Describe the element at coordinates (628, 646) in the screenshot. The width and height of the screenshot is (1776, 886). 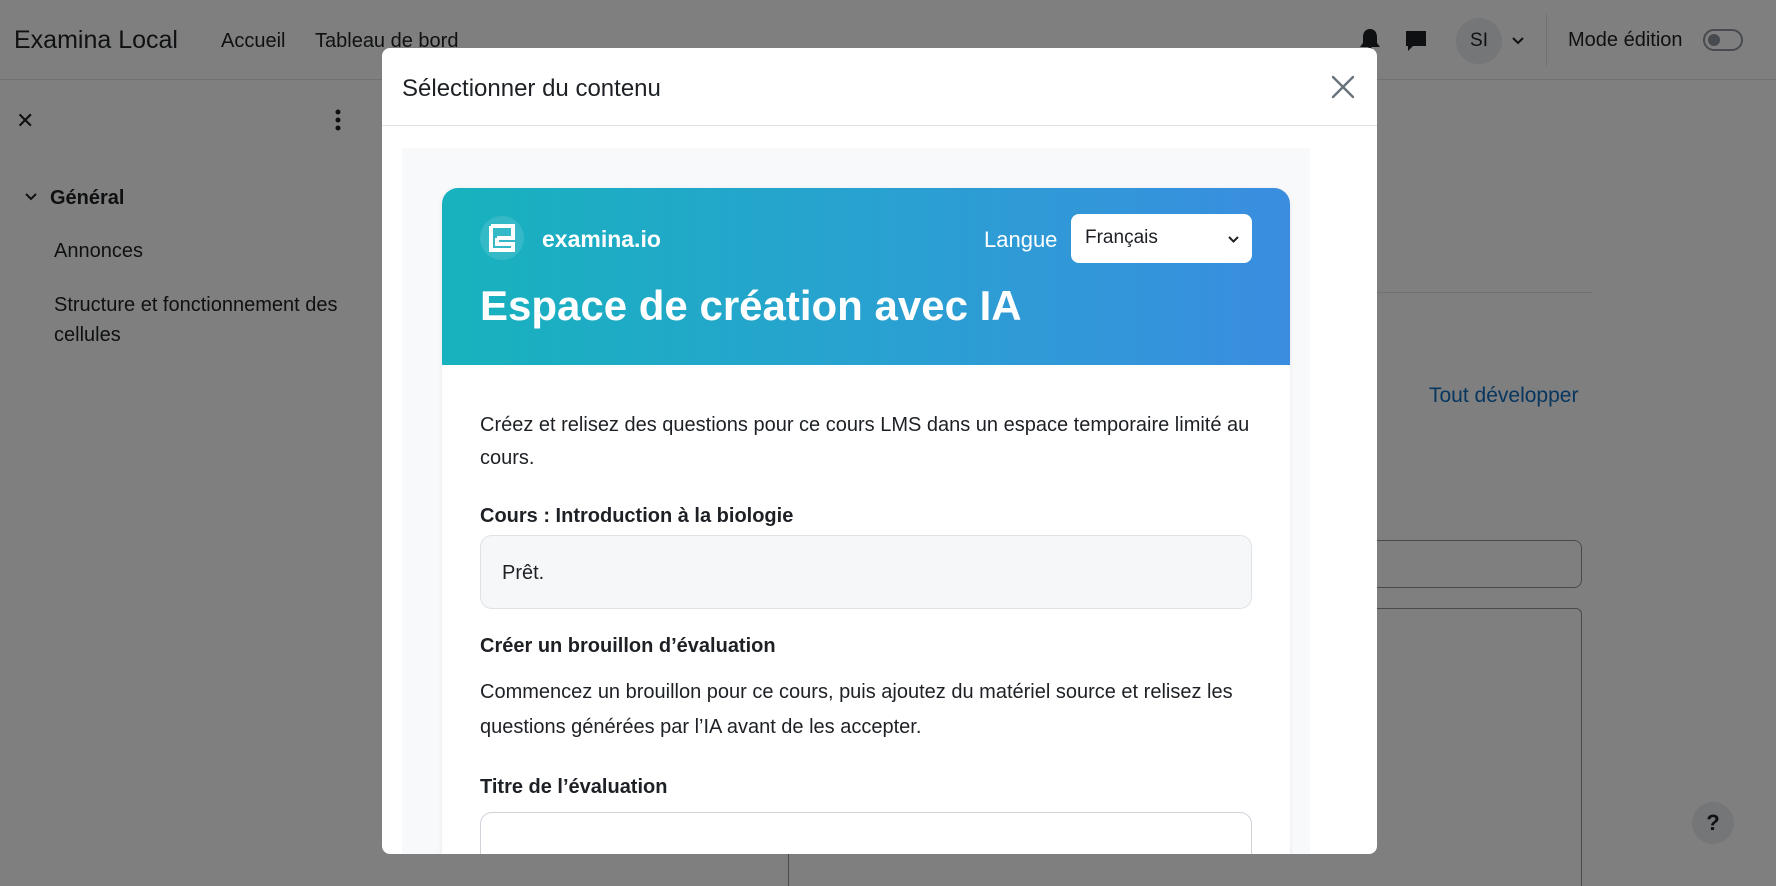
I see `draft-section-title: Créer un brouillon d’évaluation` at that location.